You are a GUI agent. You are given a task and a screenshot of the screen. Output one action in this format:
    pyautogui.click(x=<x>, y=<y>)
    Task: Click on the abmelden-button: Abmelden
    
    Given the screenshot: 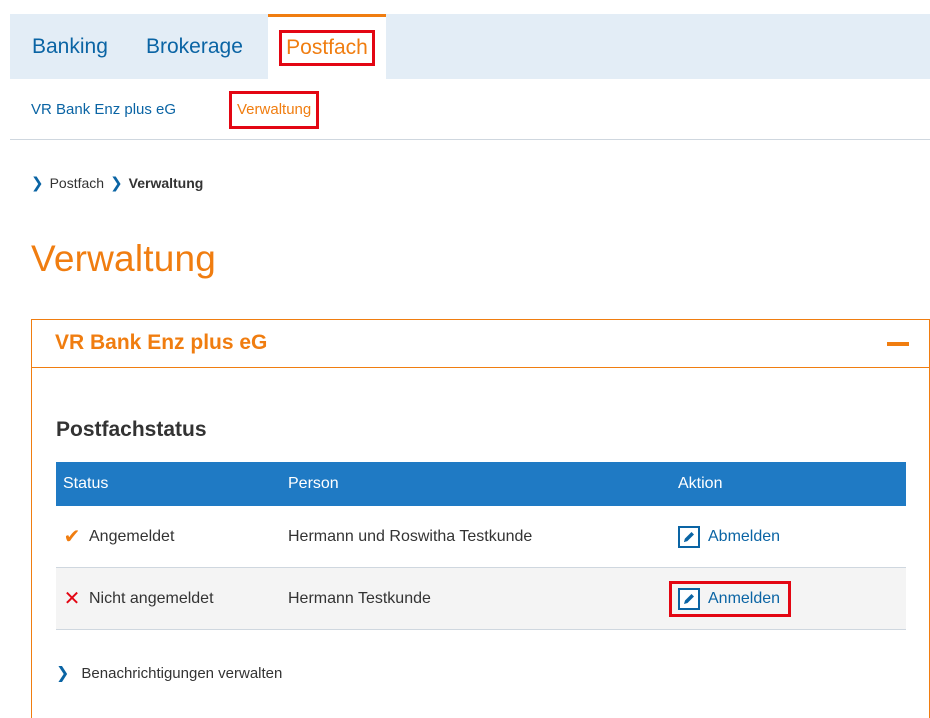 What is the action you would take?
    pyautogui.click(x=729, y=536)
    